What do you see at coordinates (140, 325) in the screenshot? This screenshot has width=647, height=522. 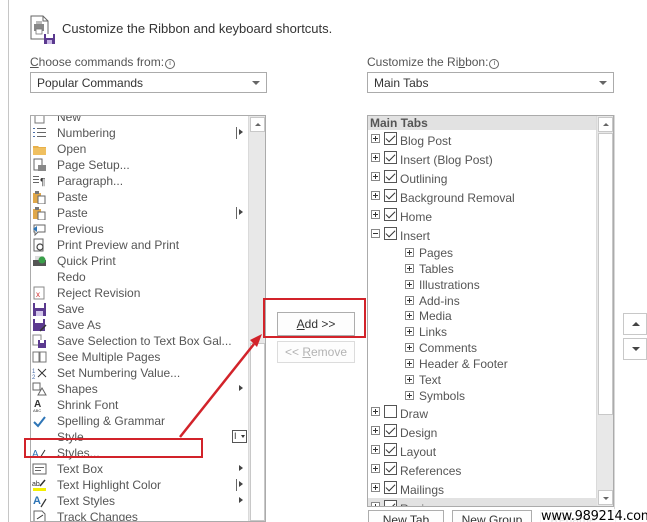 I see `command-item: Save As` at bounding box center [140, 325].